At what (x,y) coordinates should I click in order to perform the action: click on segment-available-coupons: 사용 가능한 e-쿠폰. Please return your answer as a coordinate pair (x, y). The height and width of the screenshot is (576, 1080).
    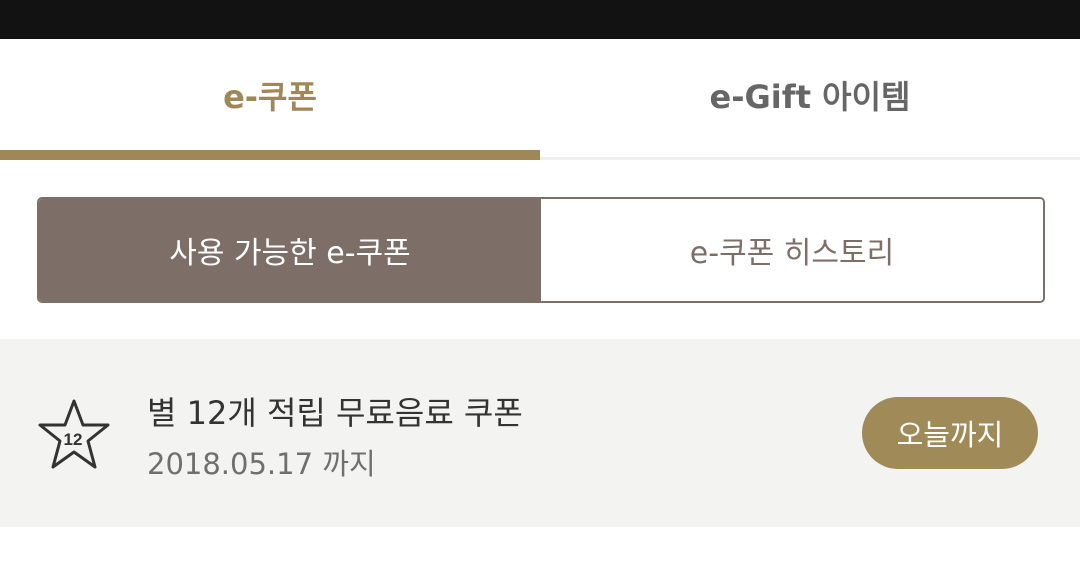
    Looking at the image, I should click on (290, 250).